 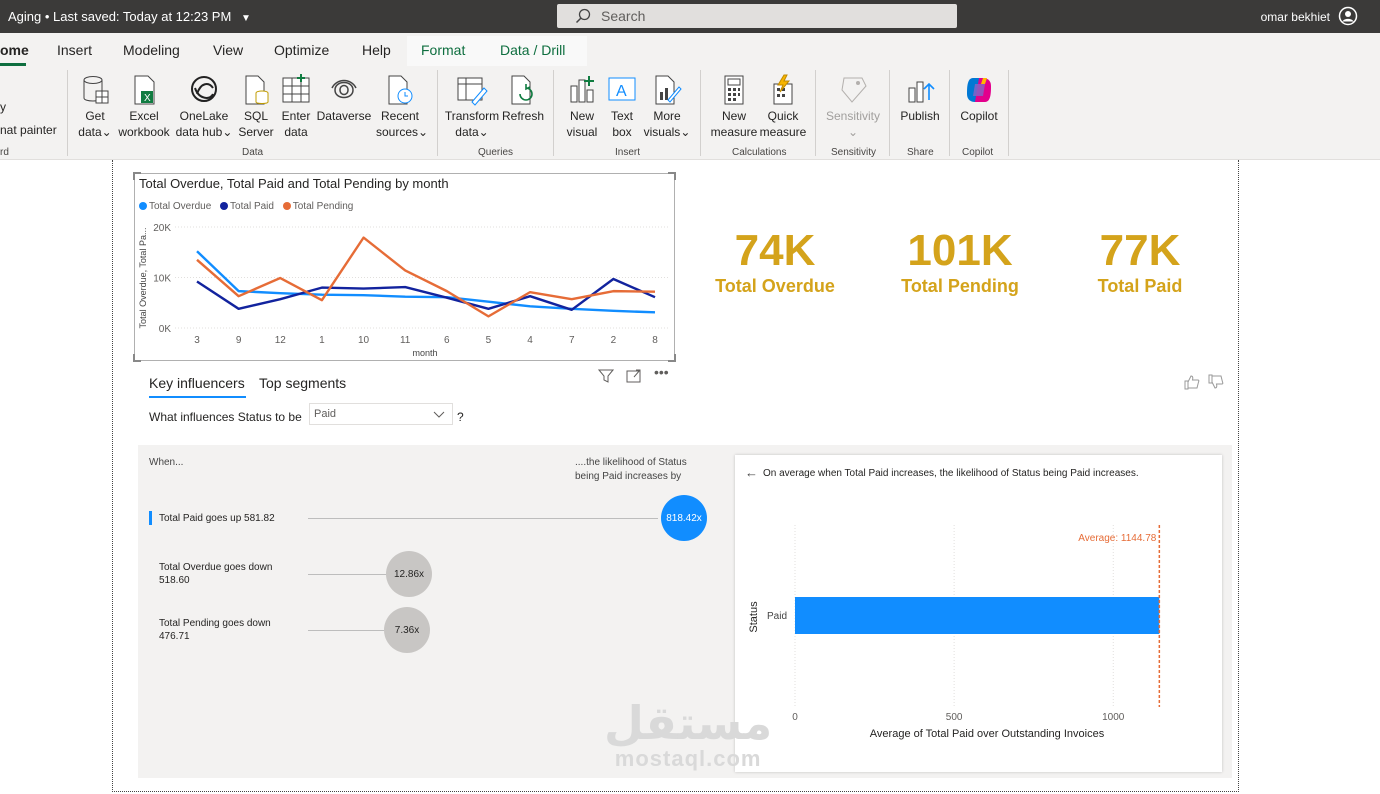 I want to click on onelake-icon, so click(x=204, y=89).